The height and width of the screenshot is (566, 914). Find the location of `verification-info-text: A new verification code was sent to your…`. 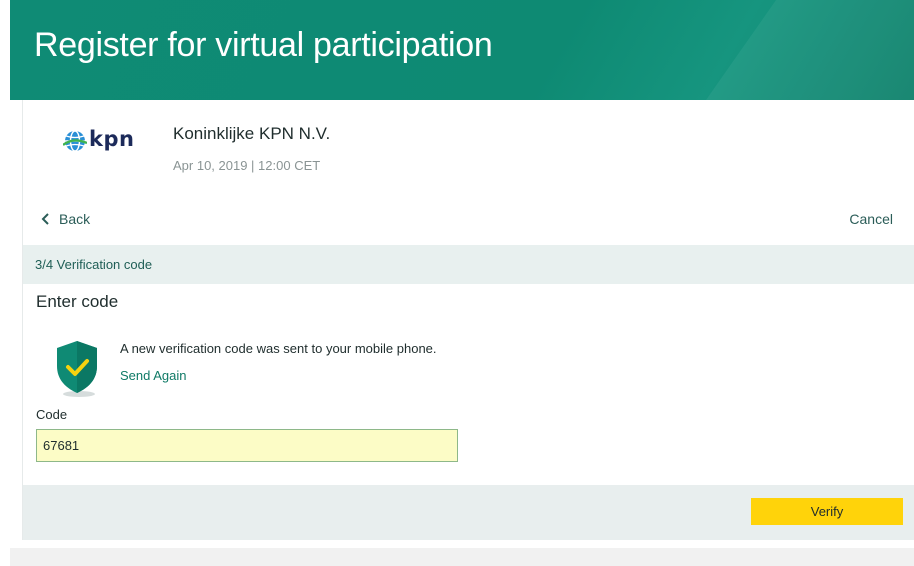

verification-info-text: A new verification code was sent to your… is located at coordinates (278, 348).